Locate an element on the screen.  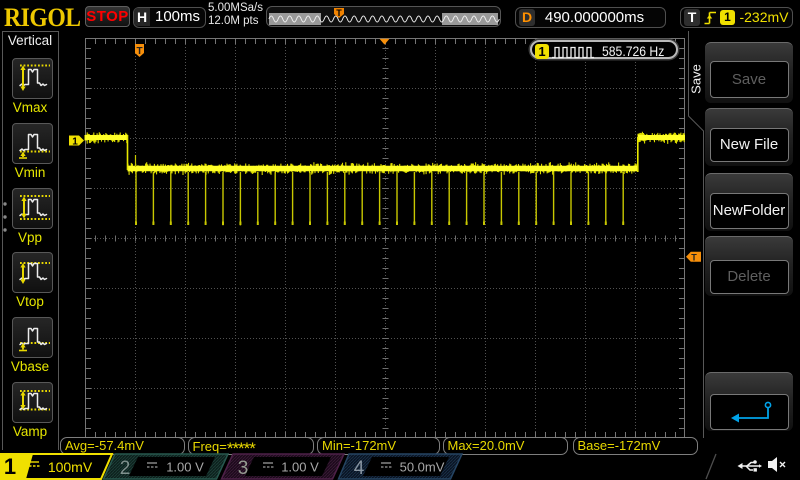
svg-text: 50.0mV is located at coordinates (422, 467).